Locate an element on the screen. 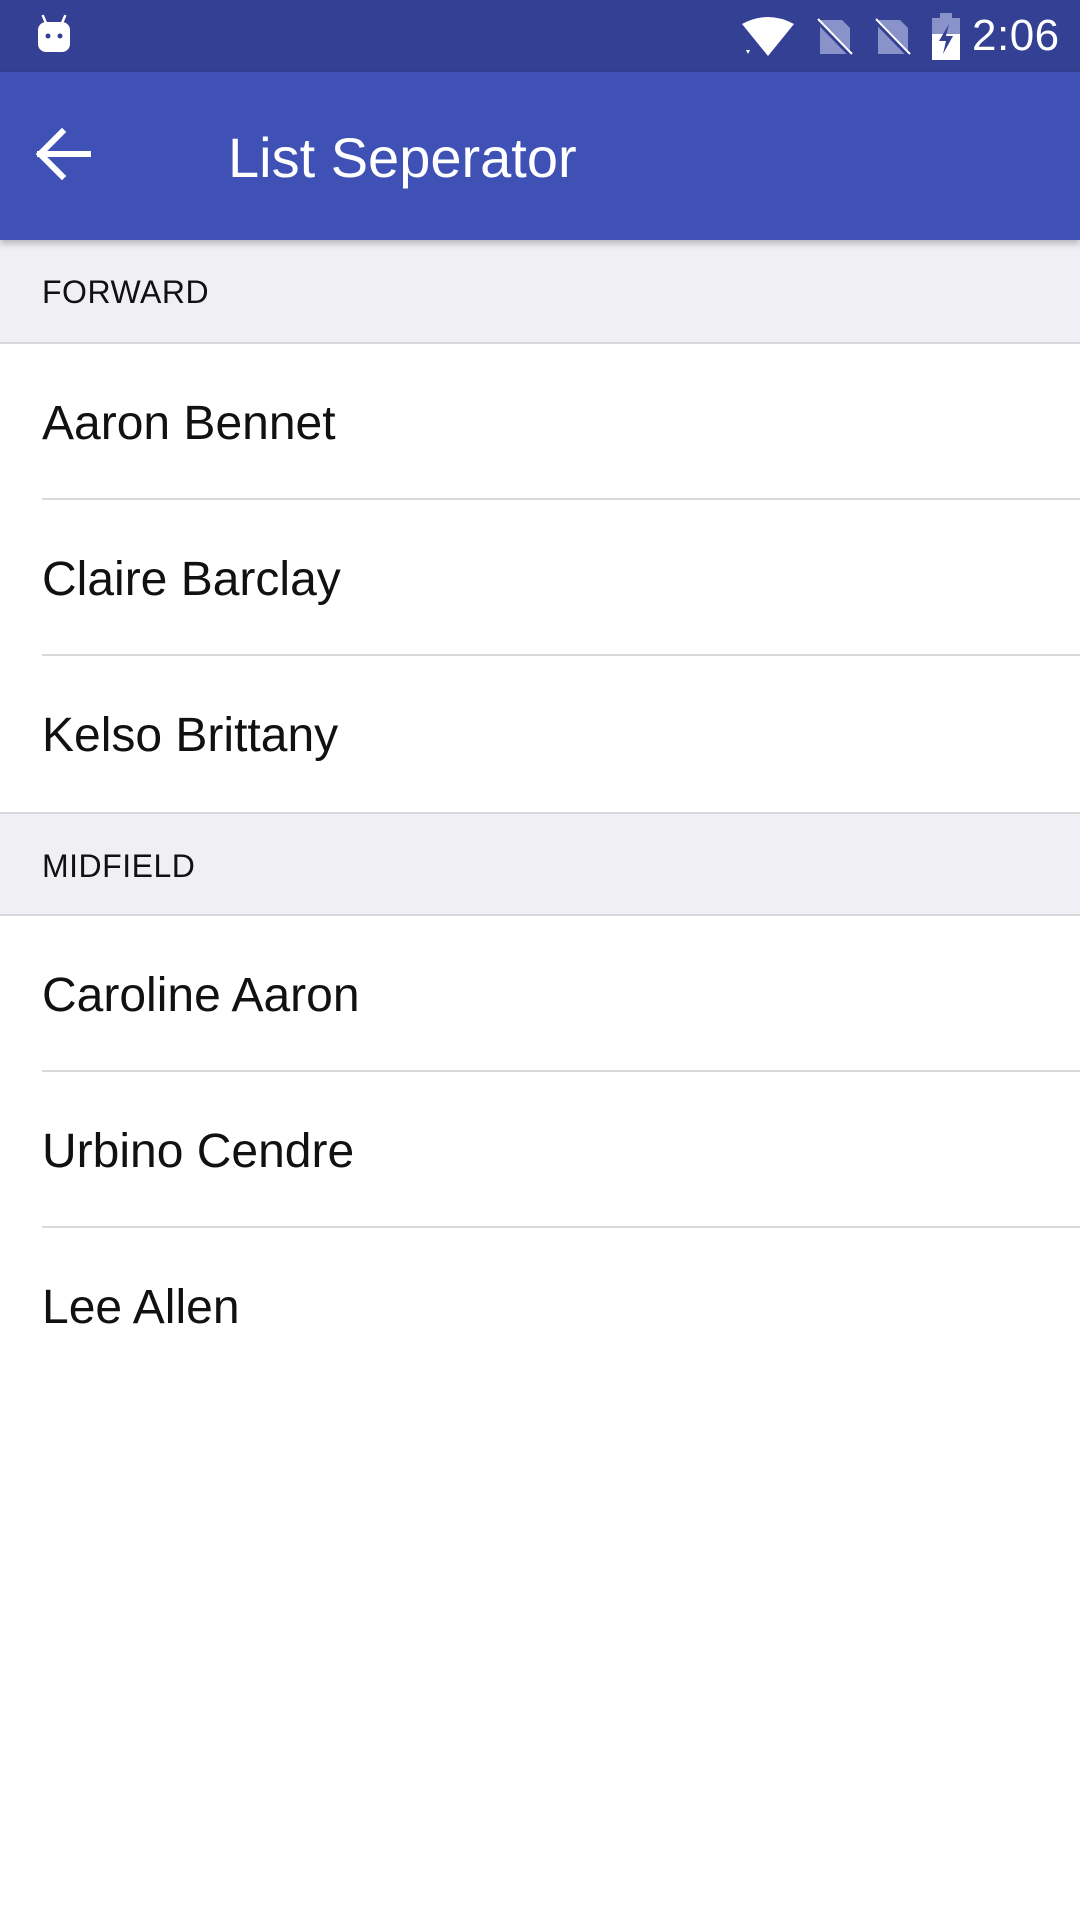 The height and width of the screenshot is (1920, 1080). list-item-name: Aaron Bennet is located at coordinates (189, 423).